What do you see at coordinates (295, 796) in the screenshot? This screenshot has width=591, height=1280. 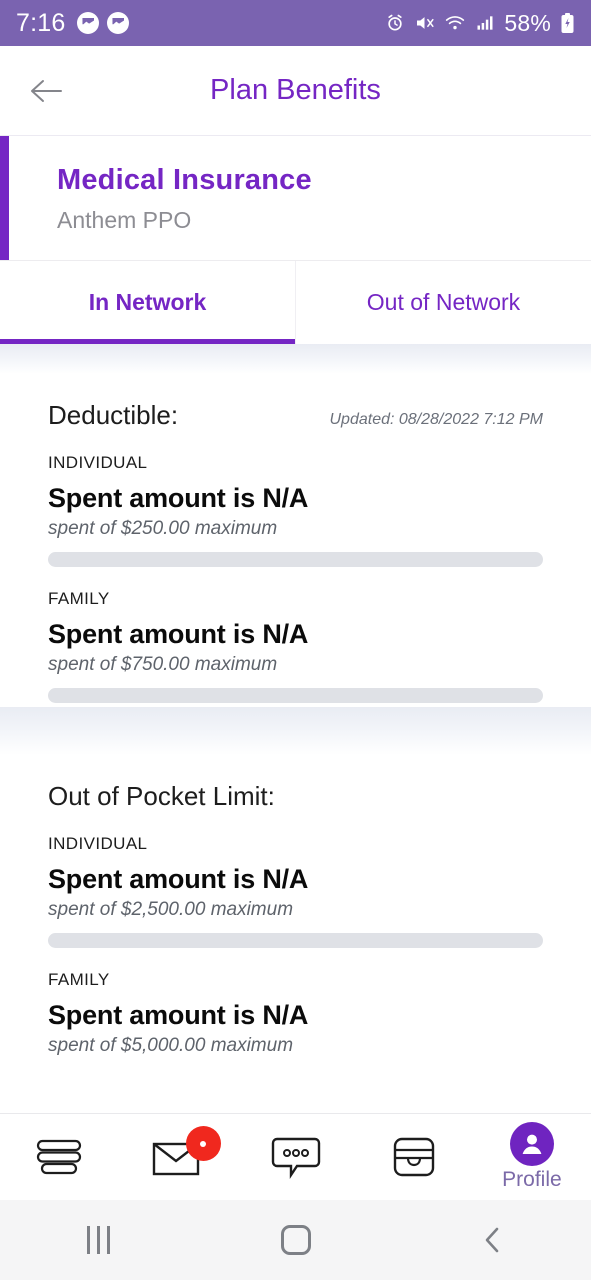 I see `section-header: Out of Pocket Limit:` at bounding box center [295, 796].